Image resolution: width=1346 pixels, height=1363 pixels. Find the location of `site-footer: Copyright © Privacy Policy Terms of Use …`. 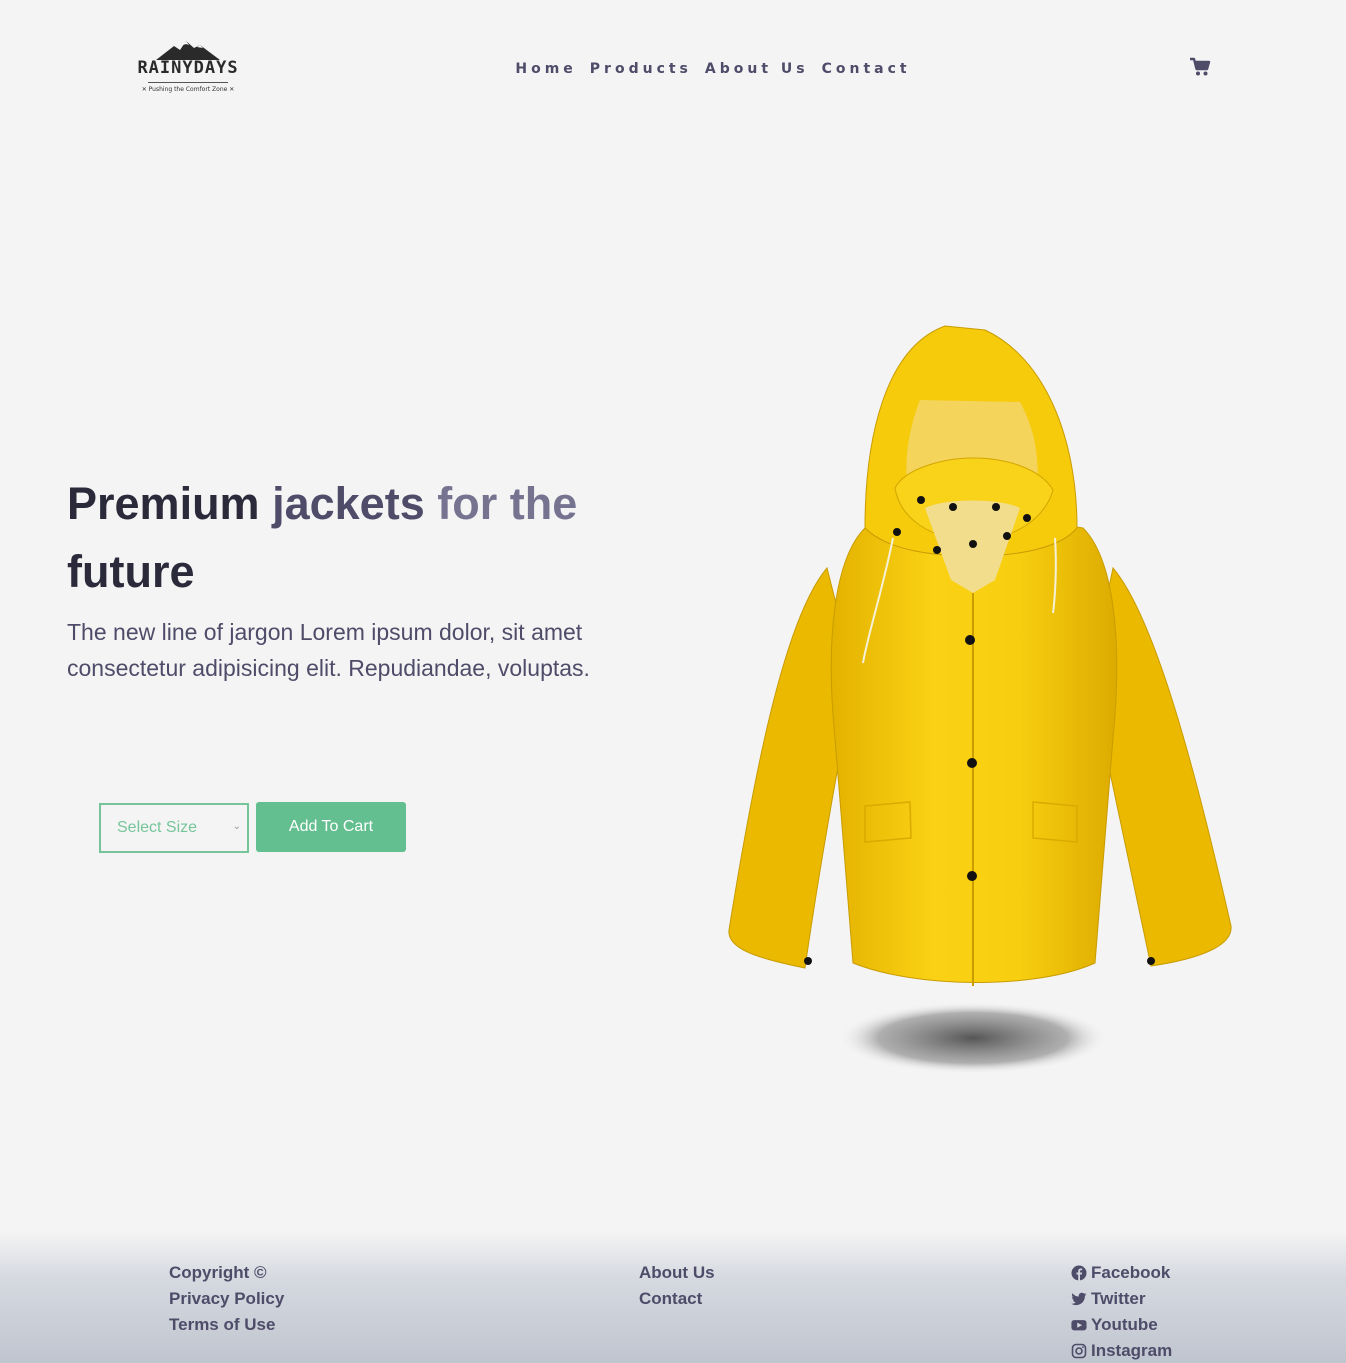

site-footer: Copyright © Privacy Policy Terms of Use … is located at coordinates (673, 1297).